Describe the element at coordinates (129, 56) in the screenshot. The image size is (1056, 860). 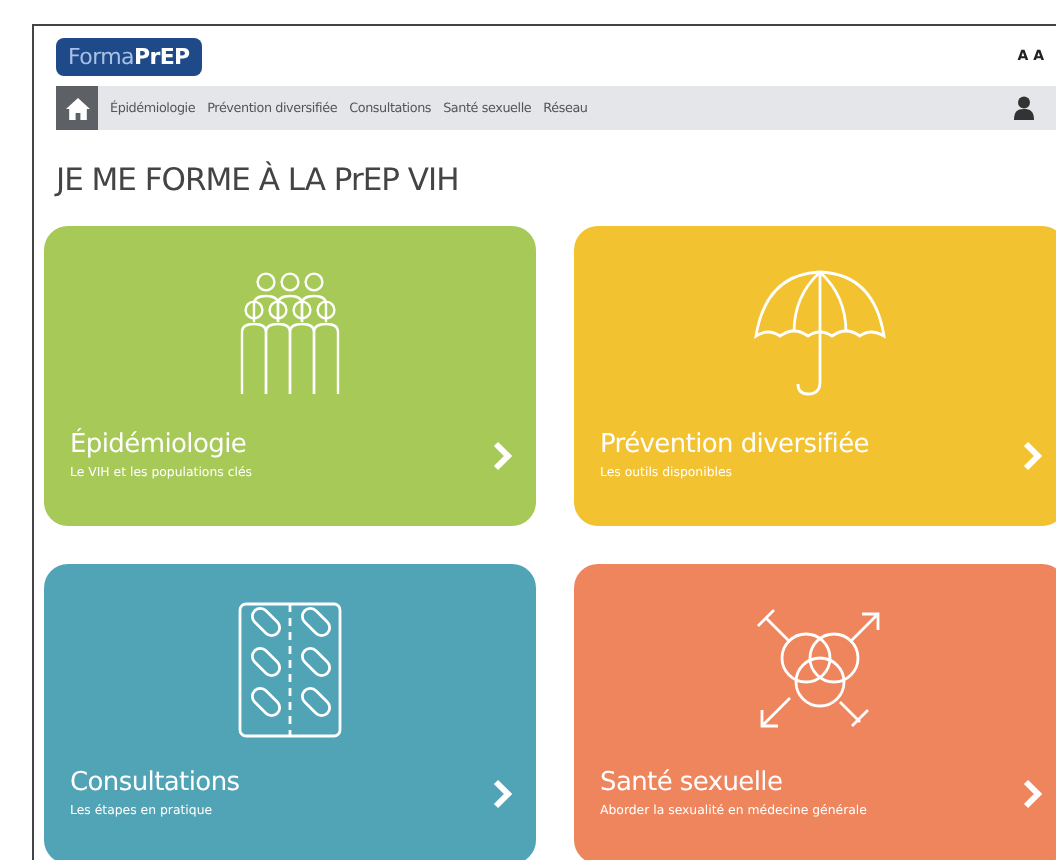
I see `site-logo: FormaPrEP` at that location.